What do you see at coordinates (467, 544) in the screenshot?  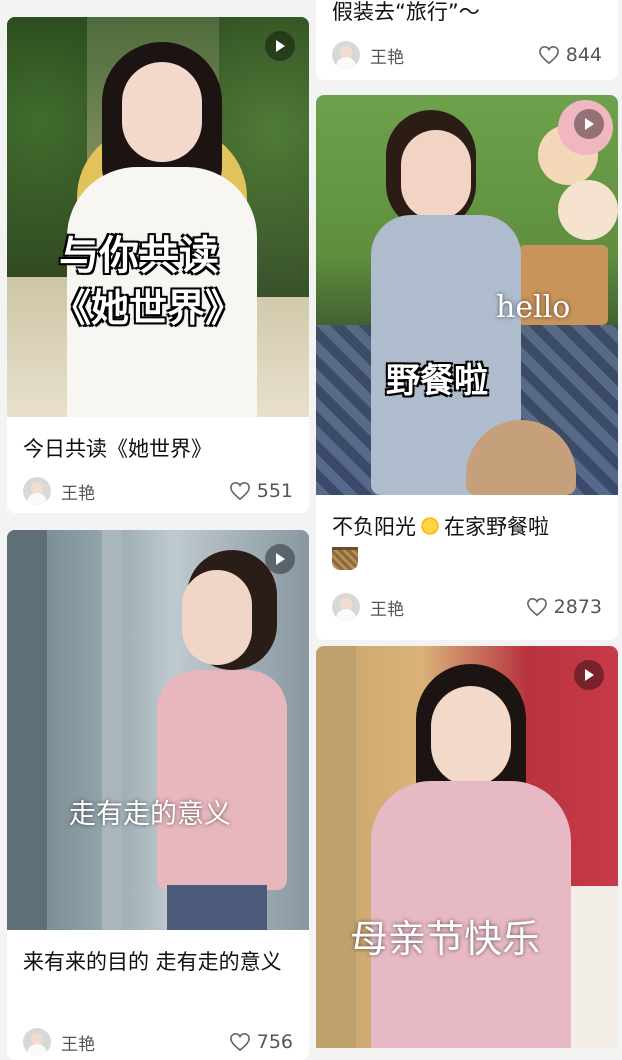 I see `card-title: 不负阳光 在家野餐啦` at bounding box center [467, 544].